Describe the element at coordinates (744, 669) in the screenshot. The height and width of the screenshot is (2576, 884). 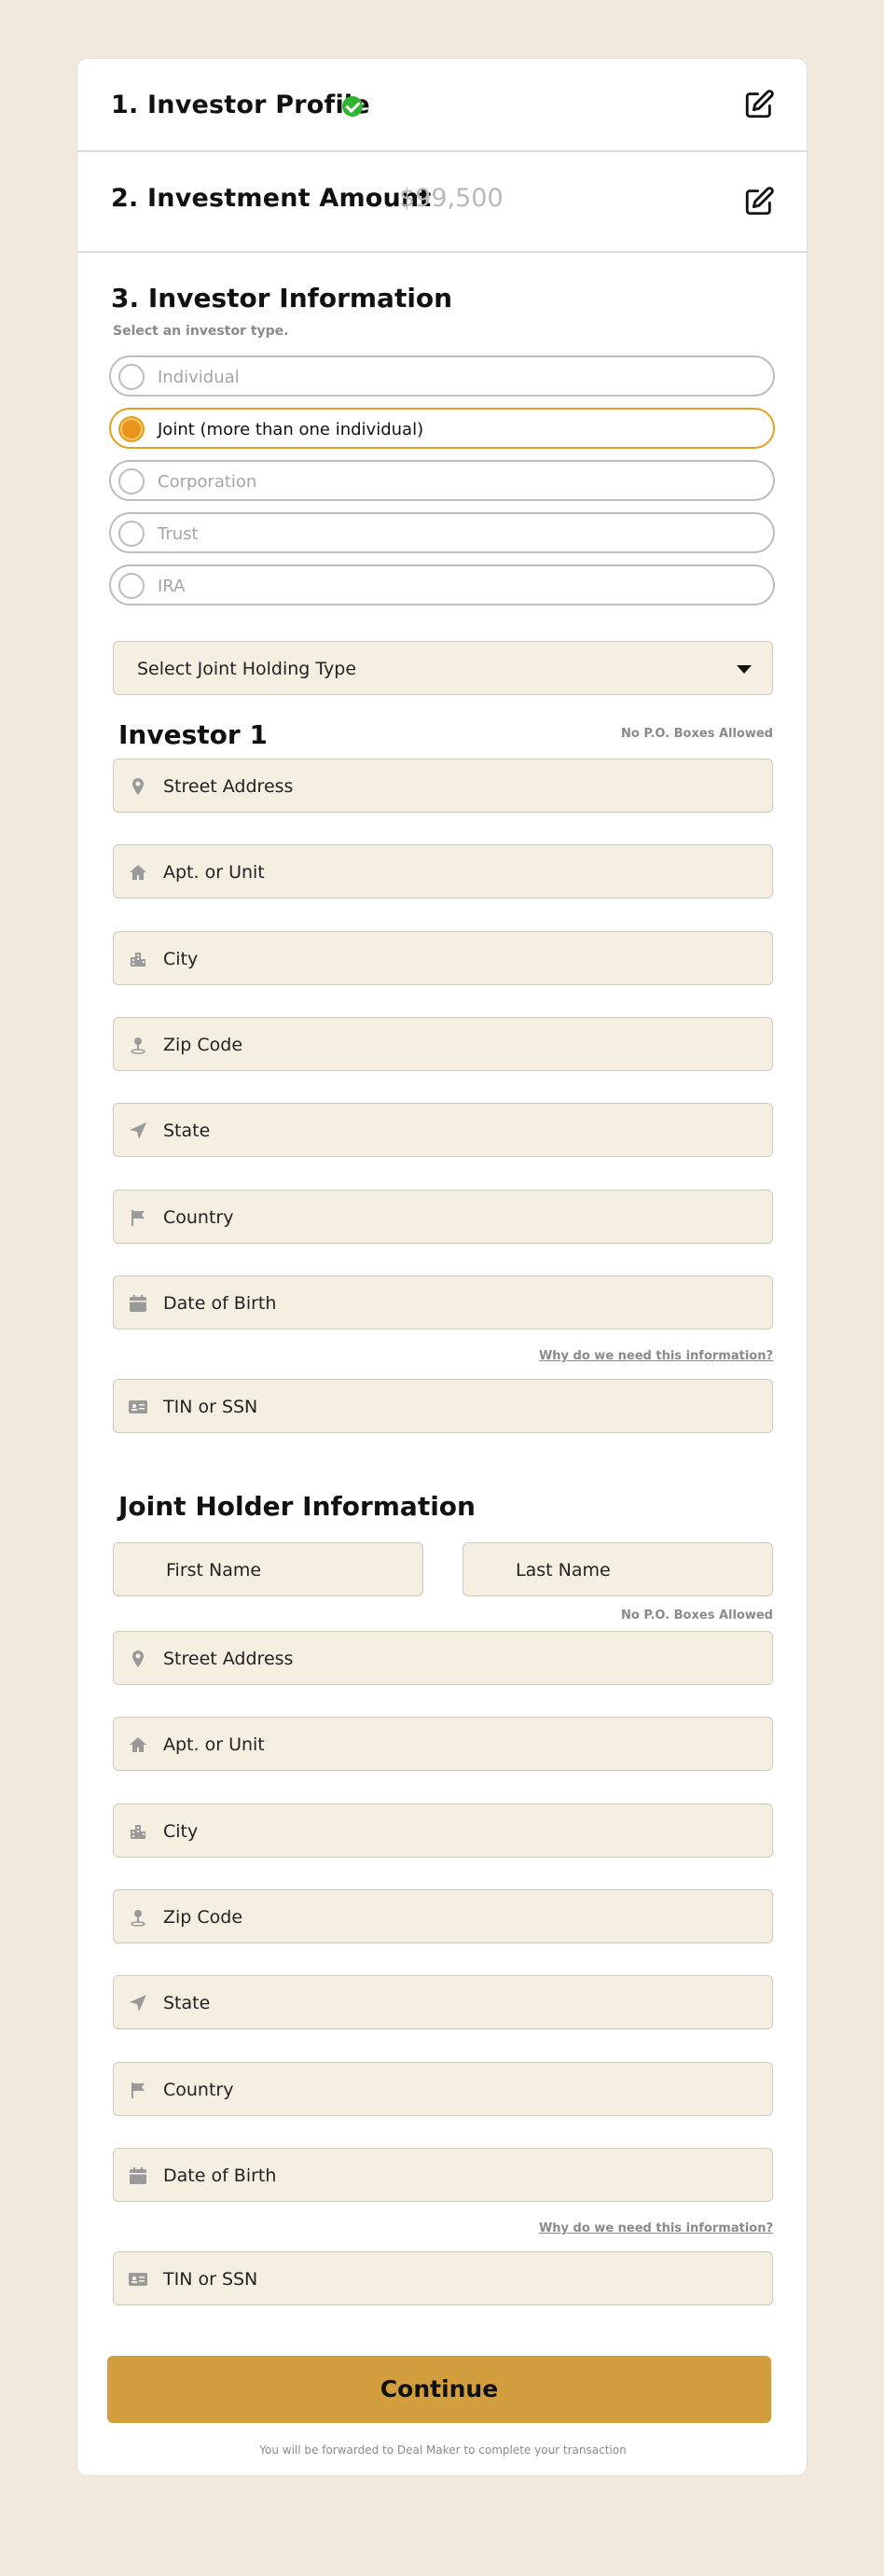
I see `caret-down-icon` at that location.